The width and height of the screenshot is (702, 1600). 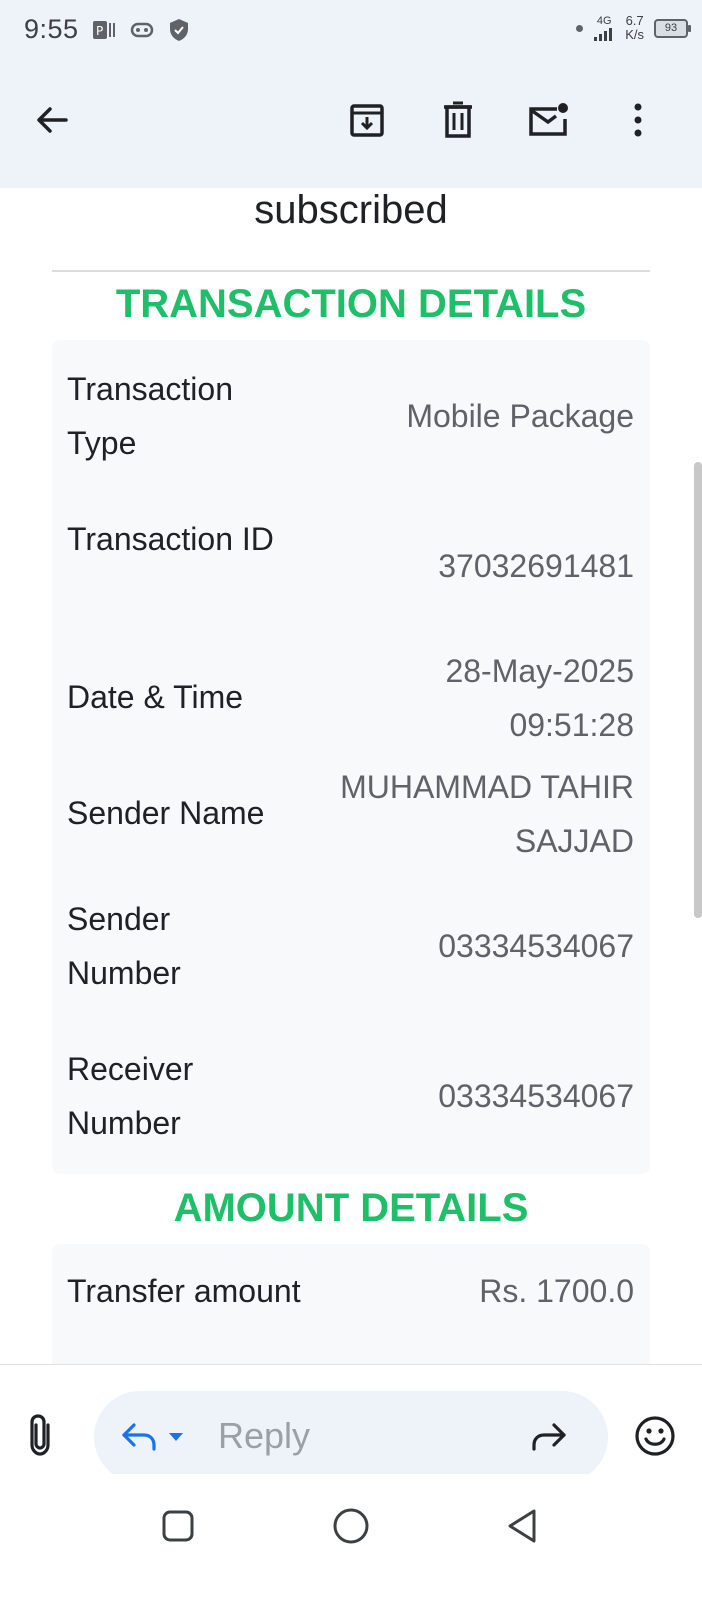 I want to click on mark-unread-icon, so click(x=548, y=119).